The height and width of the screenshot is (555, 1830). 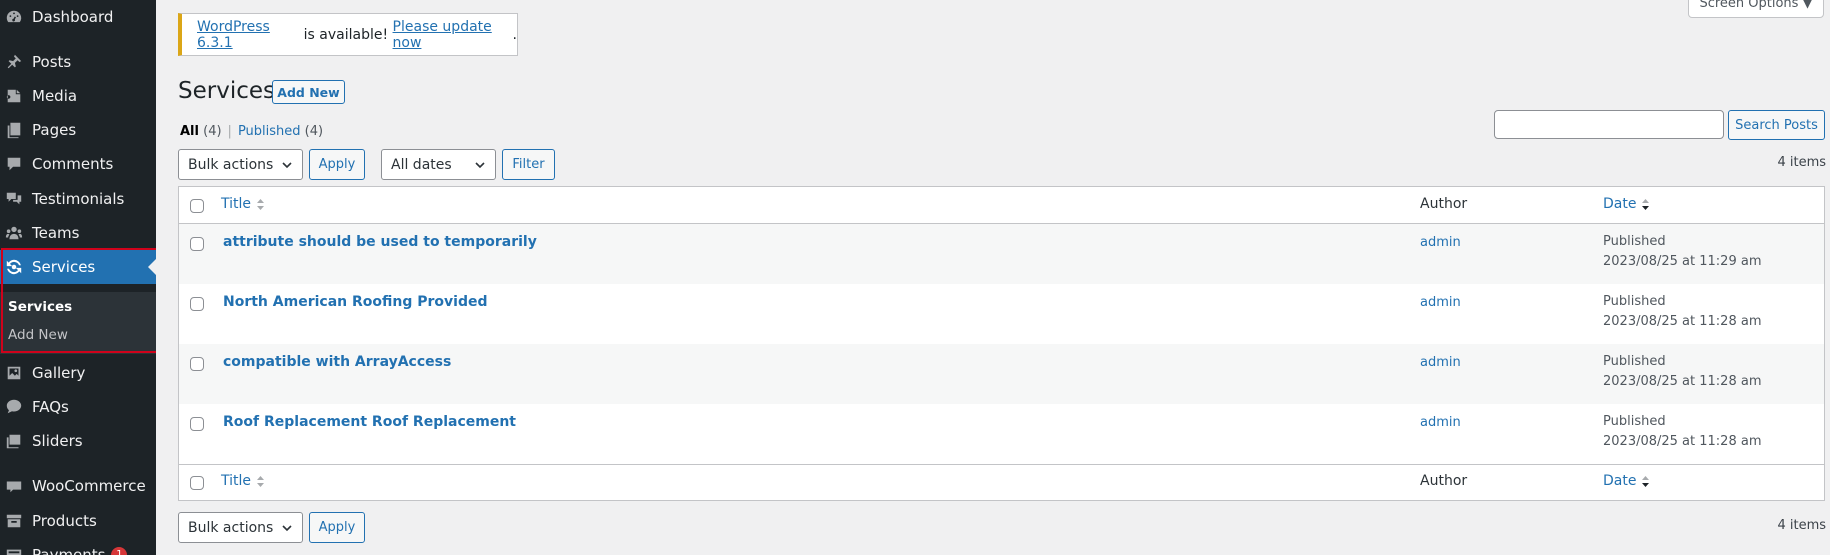 What do you see at coordinates (1645, 481) in the screenshot?
I see `sort-desc-icon` at bounding box center [1645, 481].